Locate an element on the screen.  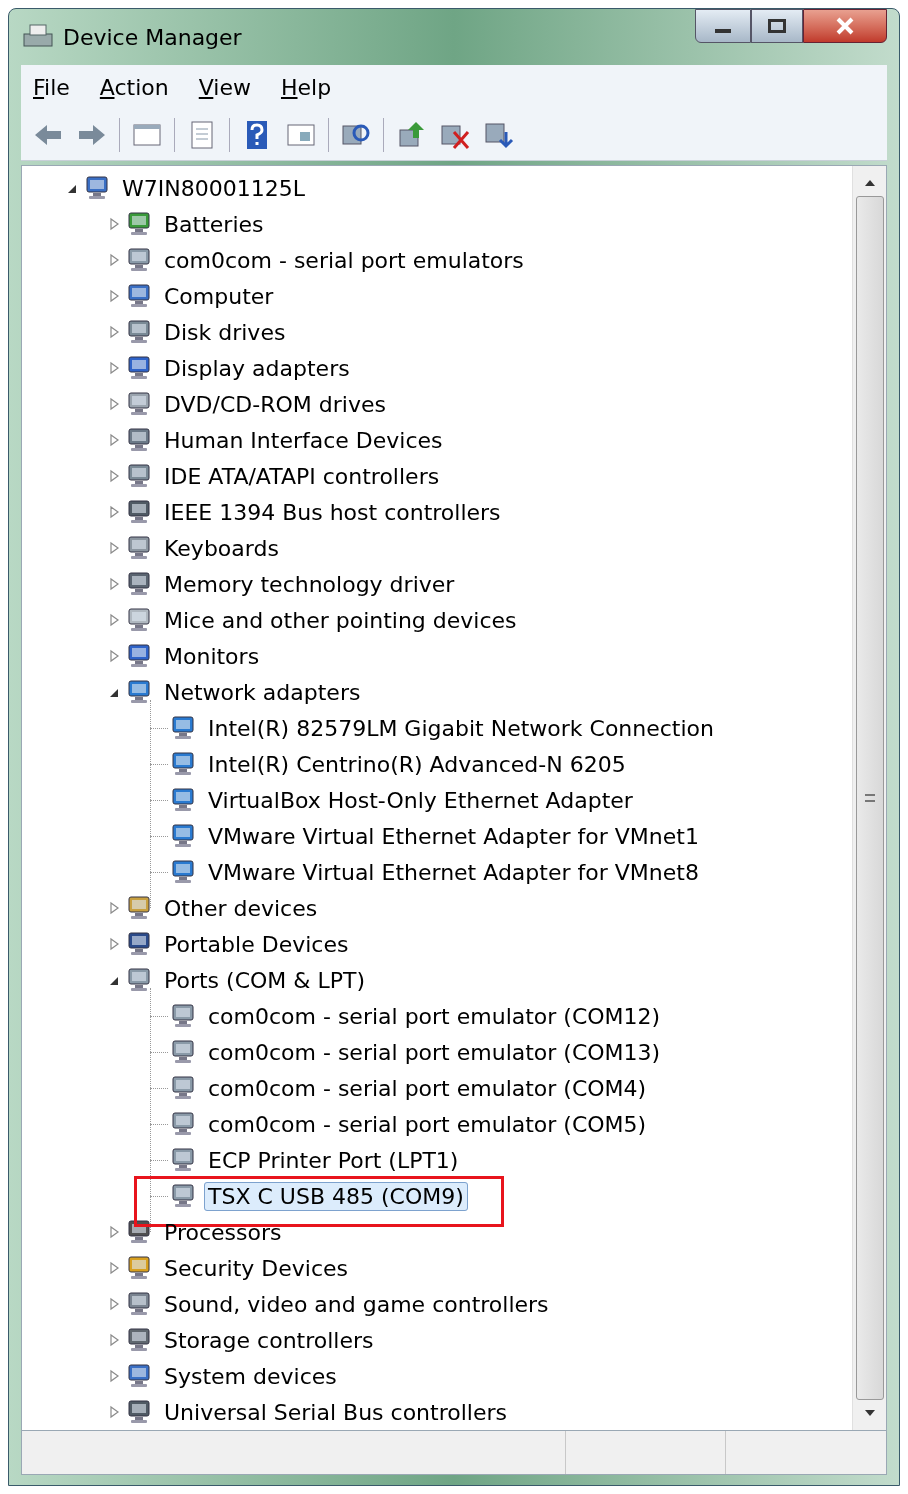
tree-item: Keyboards is located at coordinates (221, 548).